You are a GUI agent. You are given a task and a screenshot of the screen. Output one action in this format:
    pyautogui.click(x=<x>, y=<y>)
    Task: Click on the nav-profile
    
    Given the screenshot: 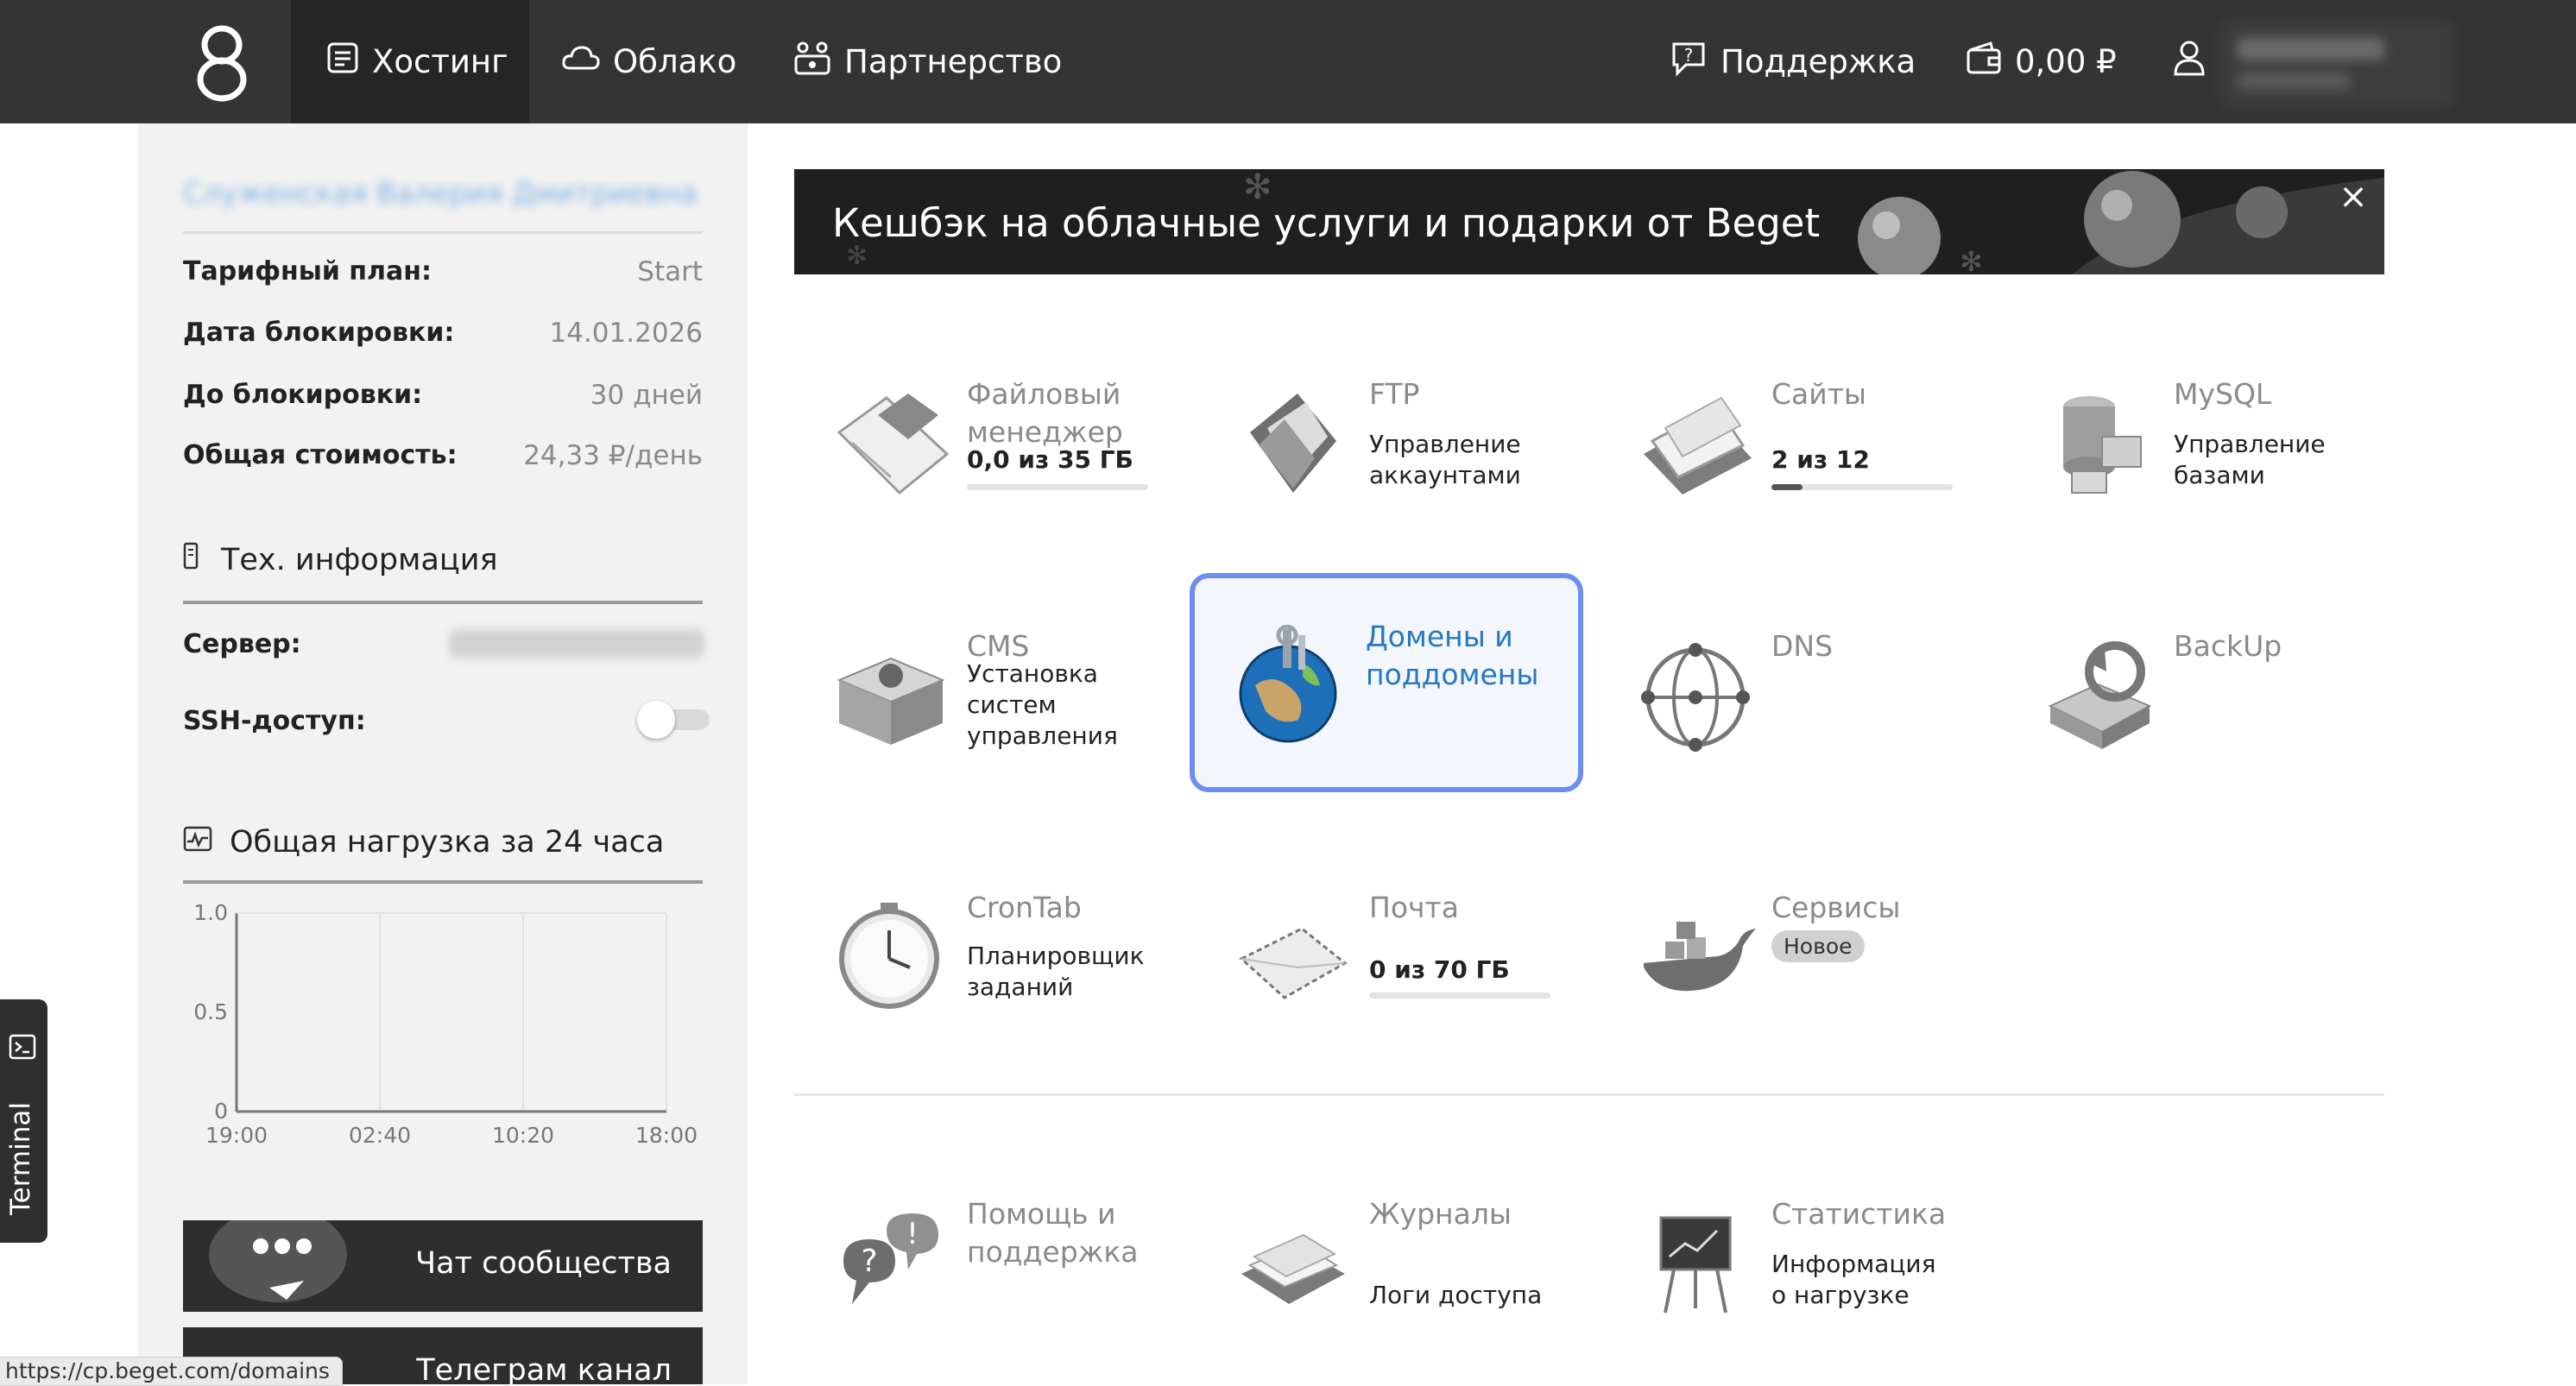 What is the action you would take?
    pyautogui.click(x=2195, y=62)
    